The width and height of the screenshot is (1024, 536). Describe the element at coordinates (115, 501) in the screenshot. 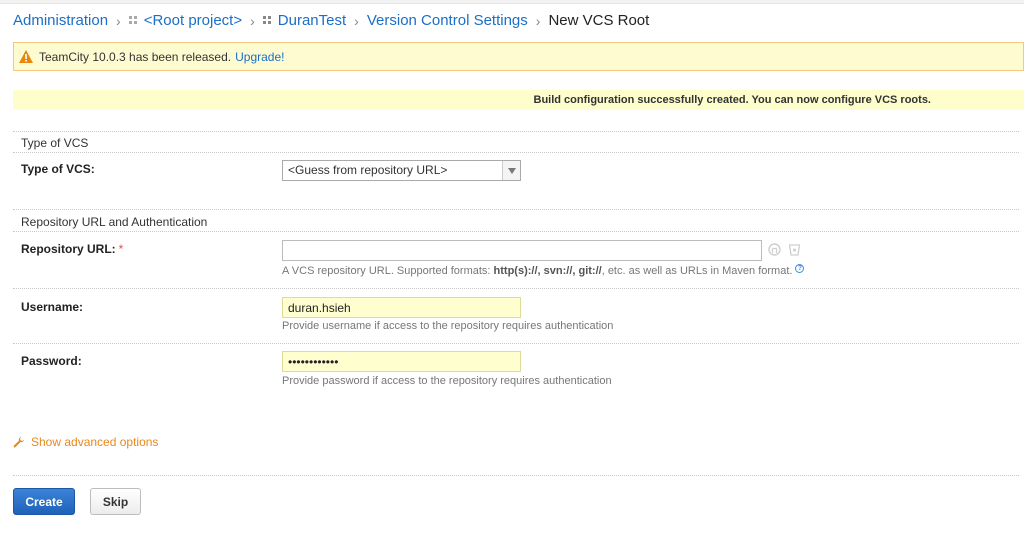

I see `skip-button: Skip` at that location.